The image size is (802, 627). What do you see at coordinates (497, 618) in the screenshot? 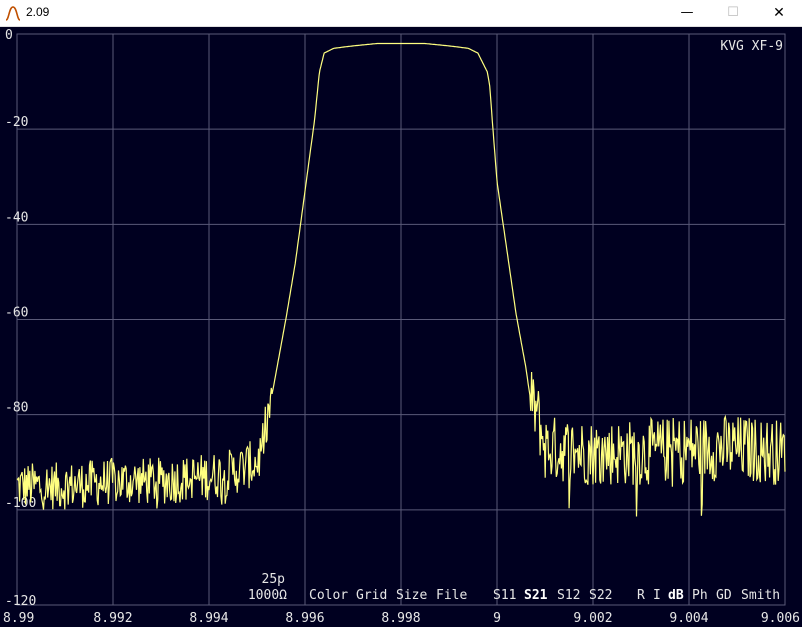
I see `x-tick-label: 9` at bounding box center [497, 618].